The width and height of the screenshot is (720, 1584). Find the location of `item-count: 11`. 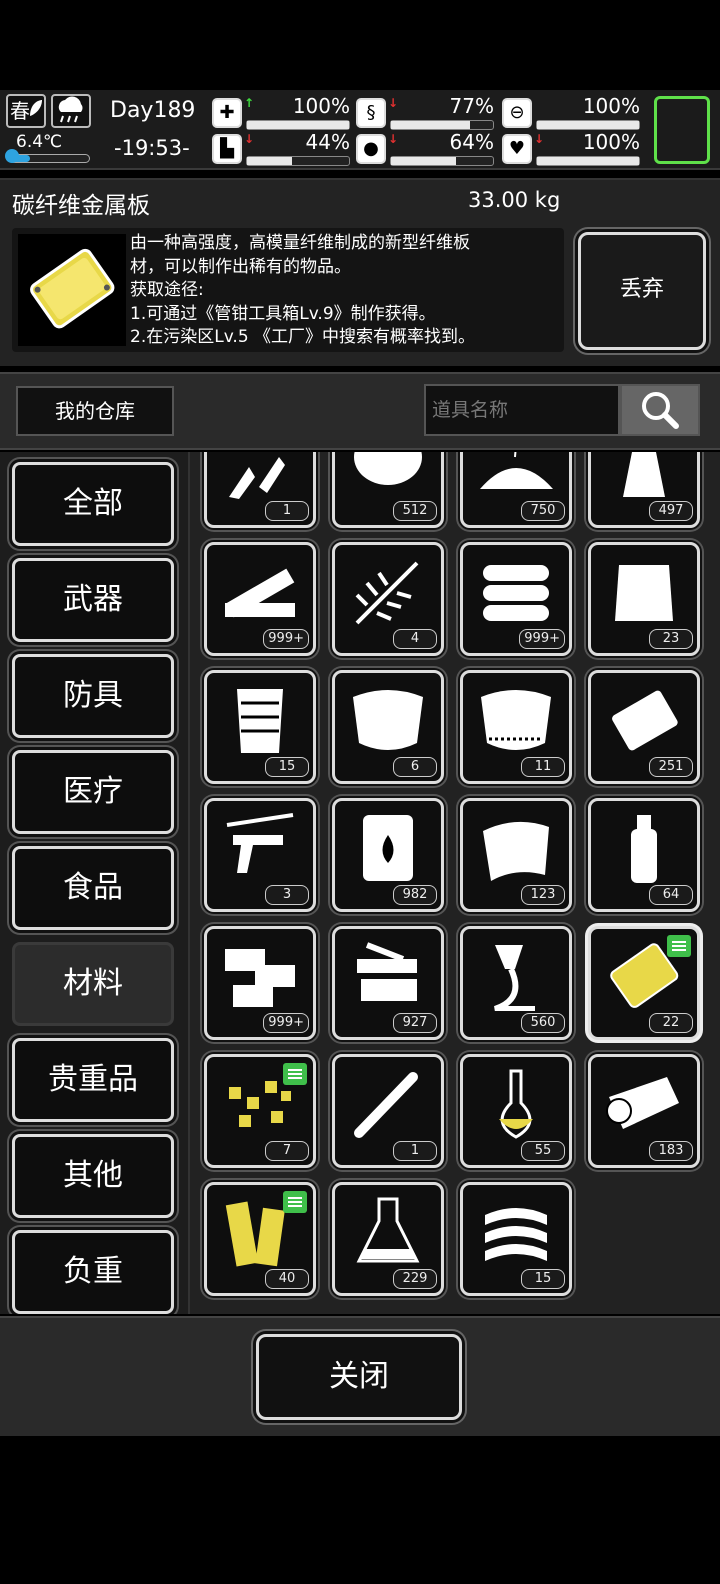

item-count: 11 is located at coordinates (543, 767).